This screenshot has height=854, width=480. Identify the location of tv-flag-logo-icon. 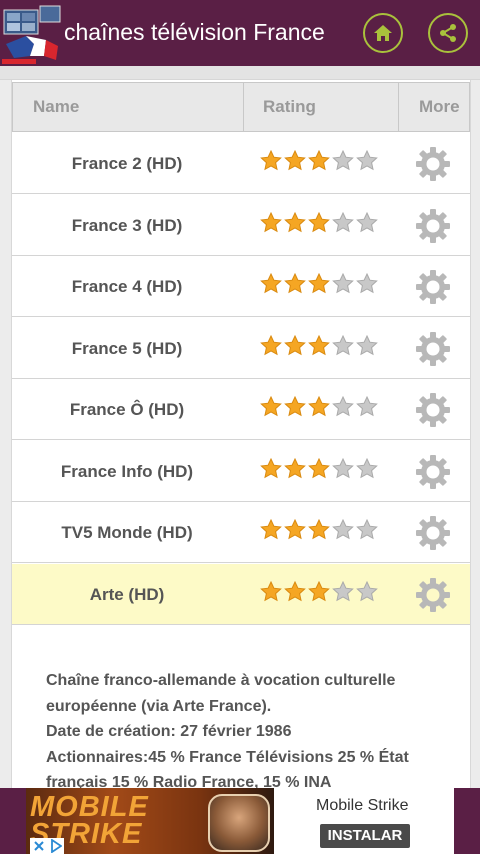
(31, 34).